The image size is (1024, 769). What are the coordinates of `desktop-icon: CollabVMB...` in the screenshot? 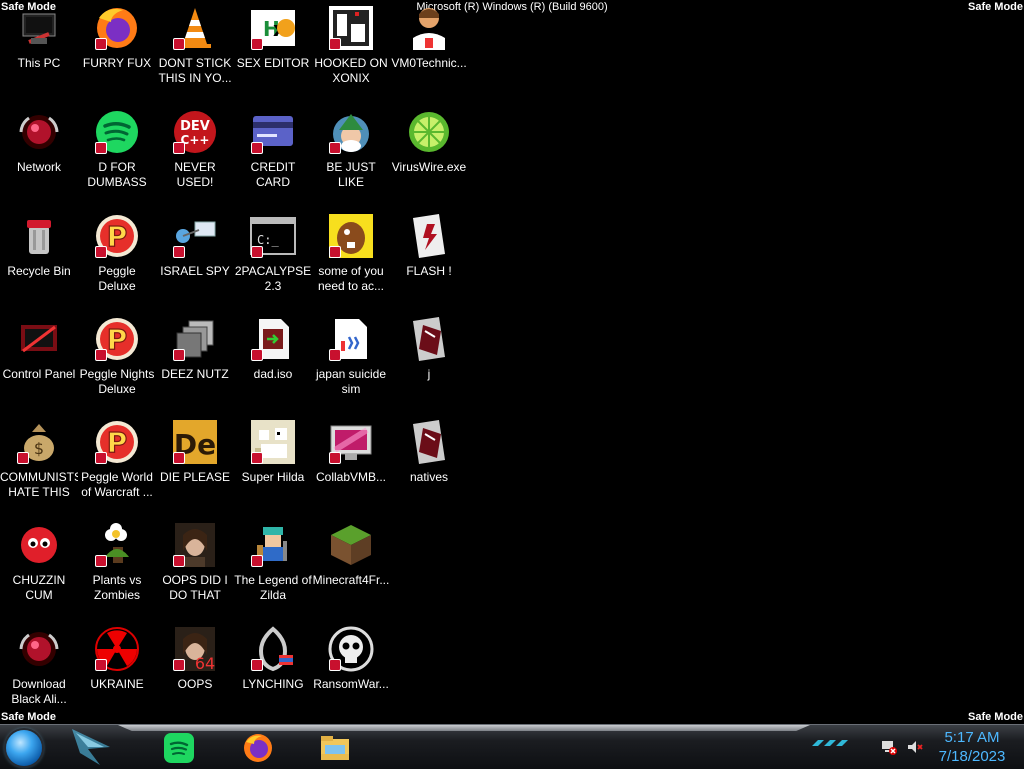 It's located at (351, 468).